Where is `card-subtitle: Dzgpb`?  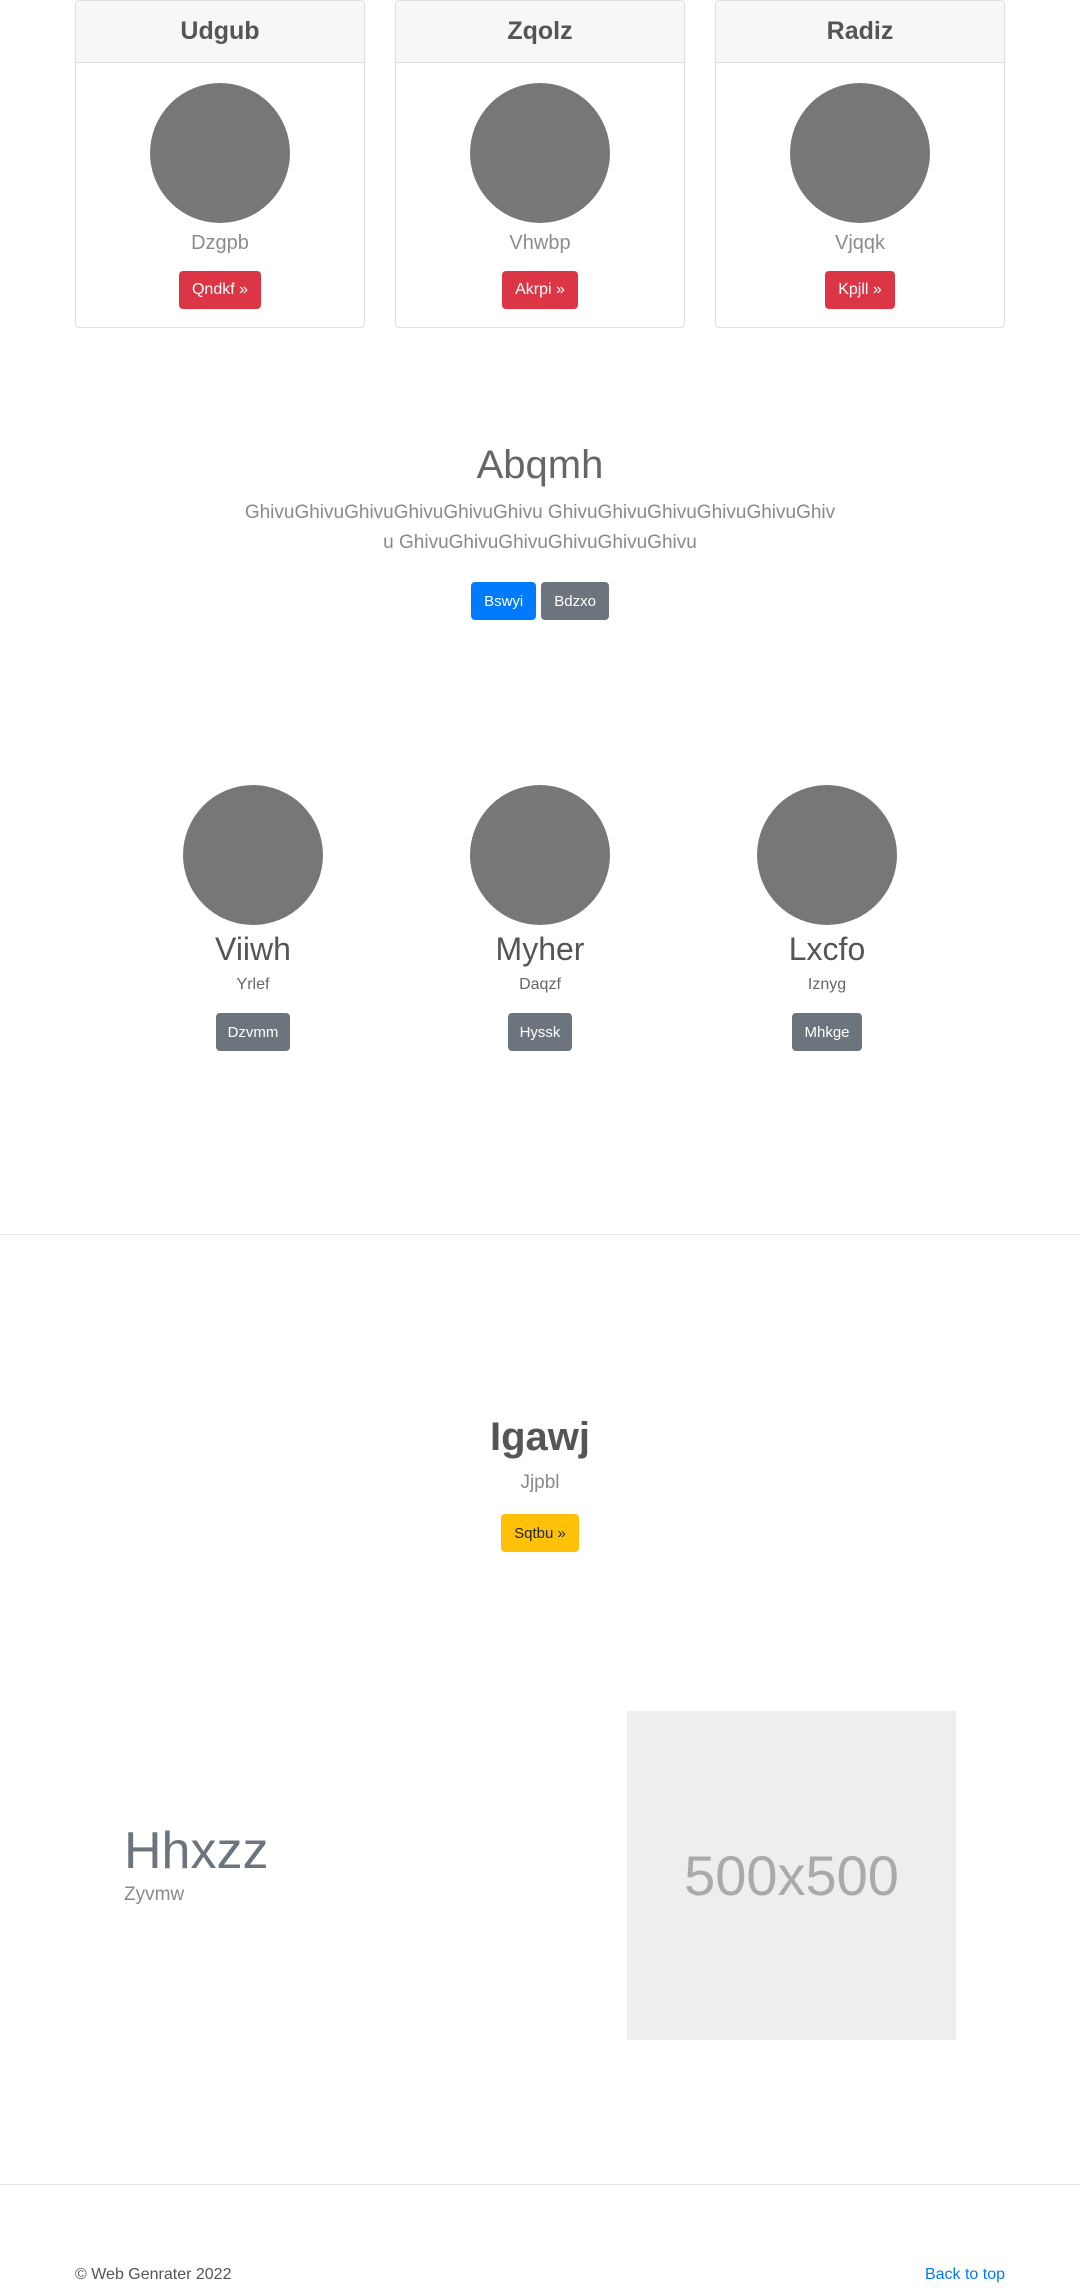
card-subtitle: Dzgpb is located at coordinates (220, 243).